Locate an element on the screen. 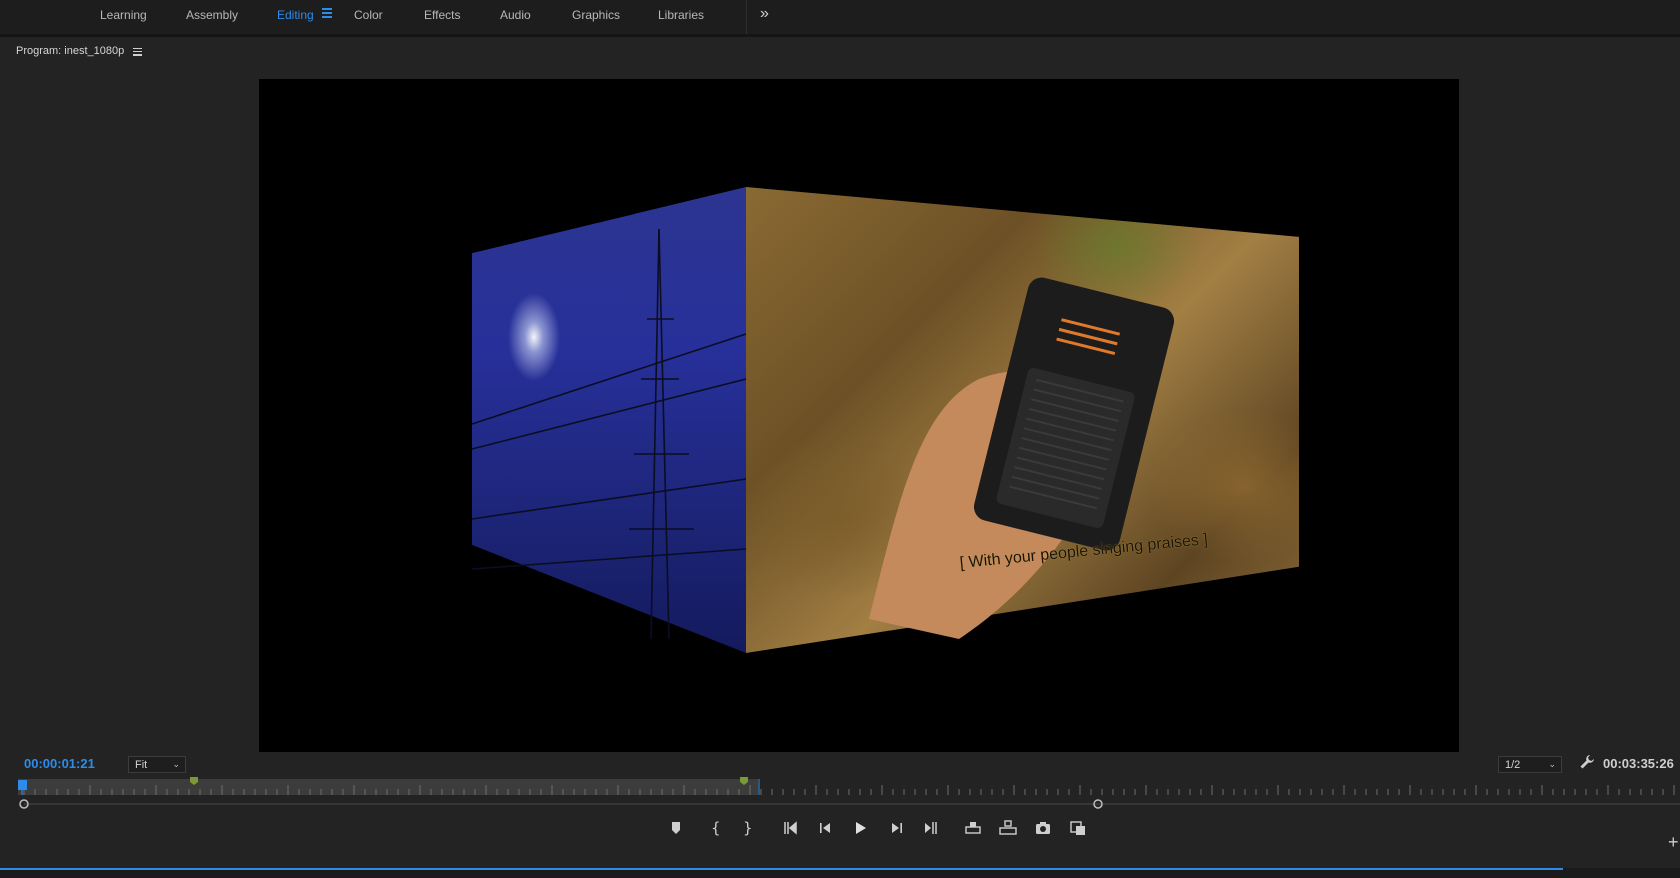 The height and width of the screenshot is (878, 1680). tab-editing: Editing is located at coordinates (295, 15).